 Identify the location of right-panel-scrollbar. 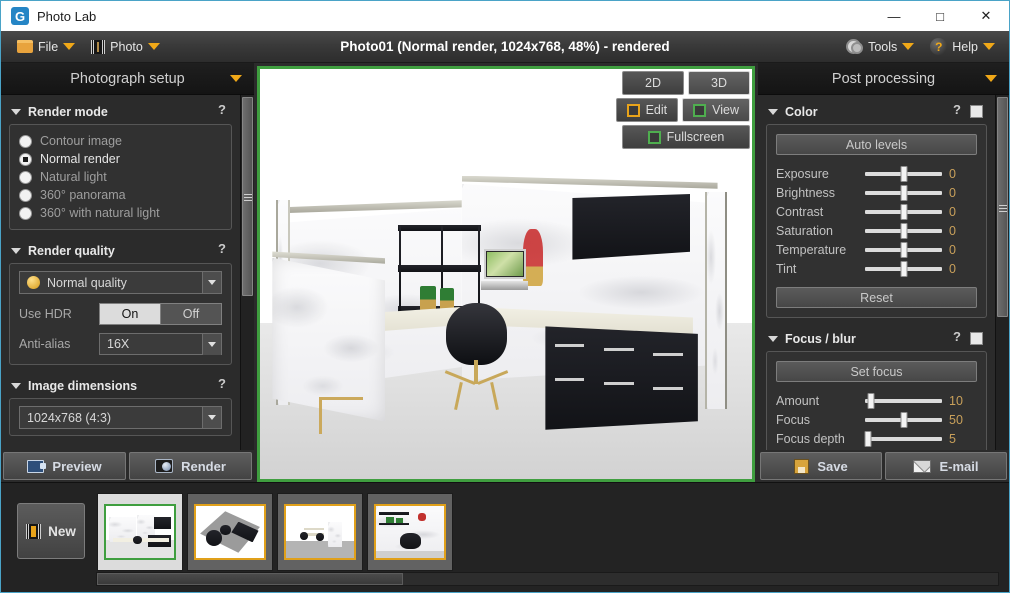
(1002, 272).